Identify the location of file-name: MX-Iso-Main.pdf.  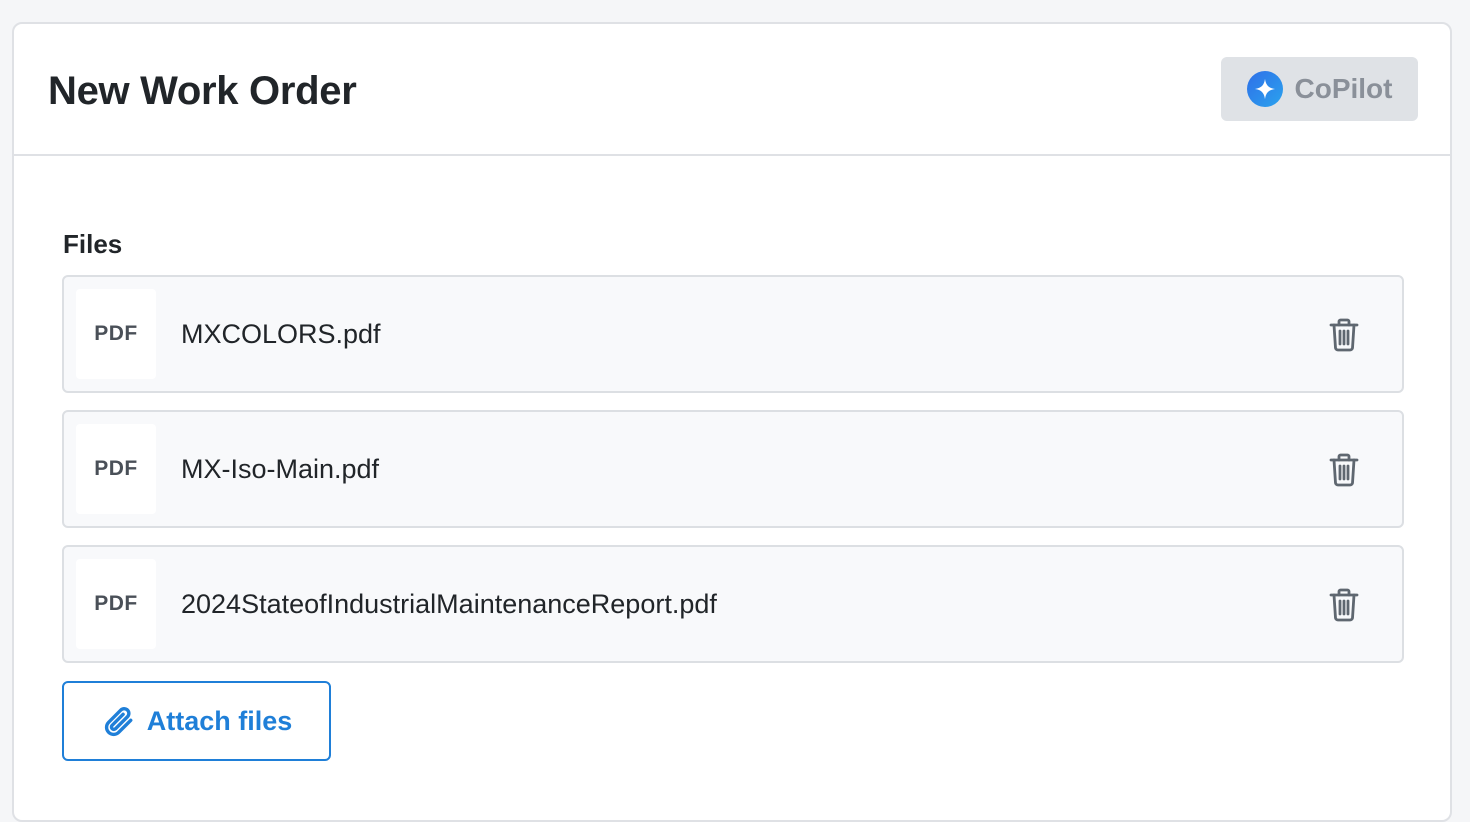
(280, 469).